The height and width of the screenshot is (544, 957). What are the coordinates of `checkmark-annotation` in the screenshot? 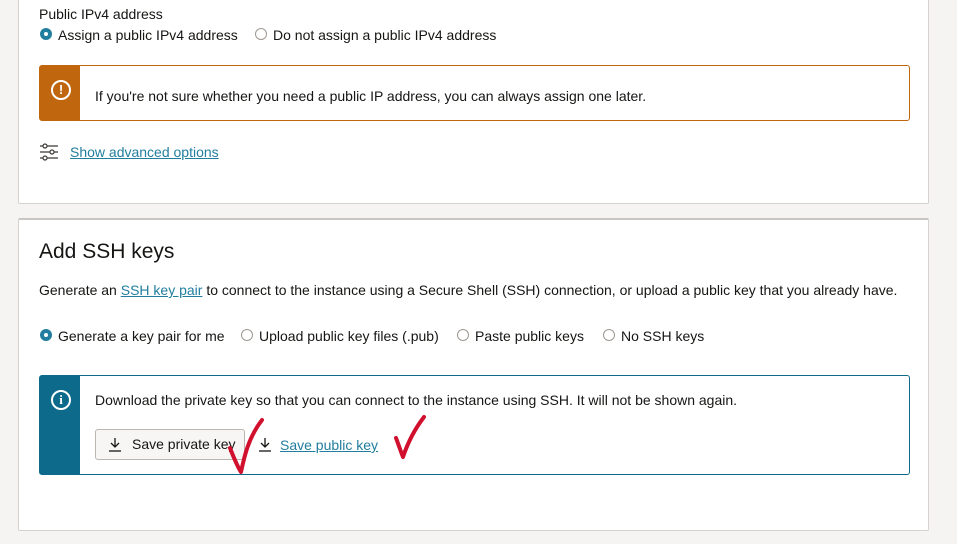 It's located at (327, 444).